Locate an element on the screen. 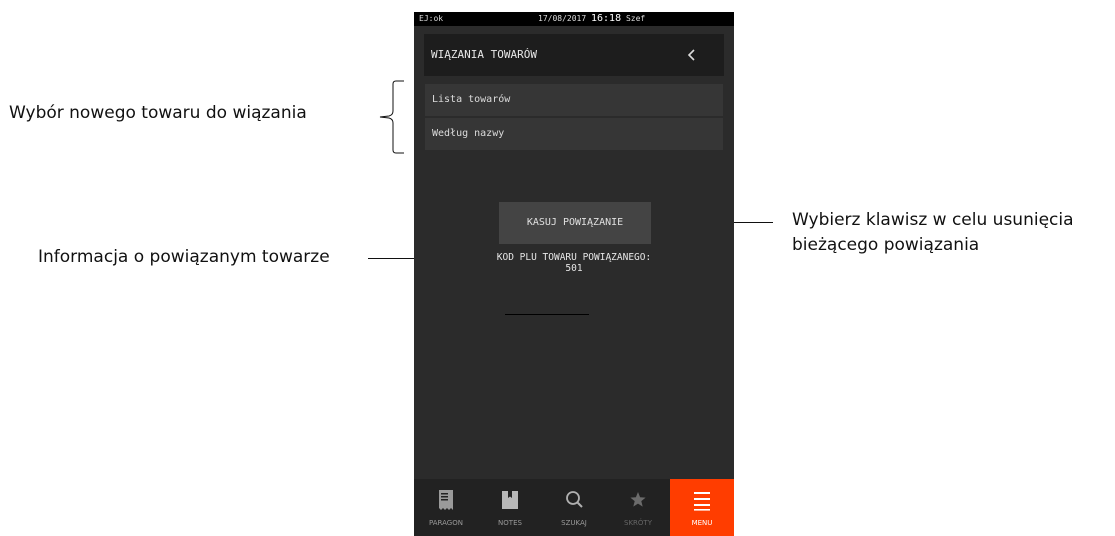 The width and height of the screenshot is (1115, 536). back-button is located at coordinates (692, 55).